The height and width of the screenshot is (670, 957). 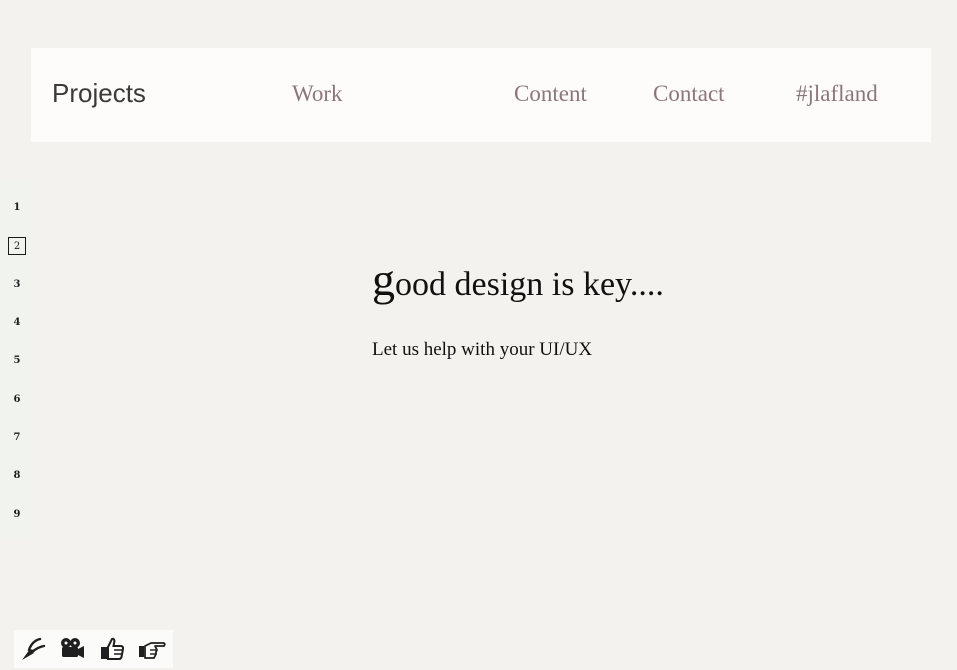 What do you see at coordinates (152, 649) in the screenshot?
I see `pointing-hand-icon` at bounding box center [152, 649].